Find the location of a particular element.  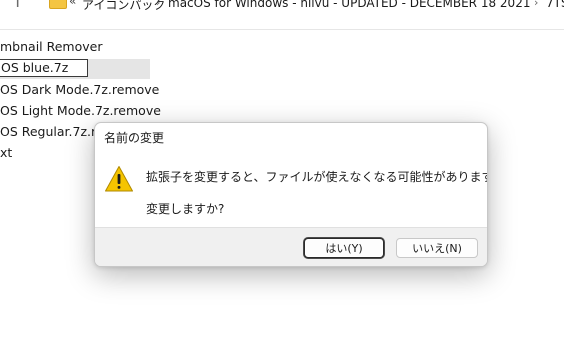

file-name: mbnail Remover is located at coordinates (51, 46).